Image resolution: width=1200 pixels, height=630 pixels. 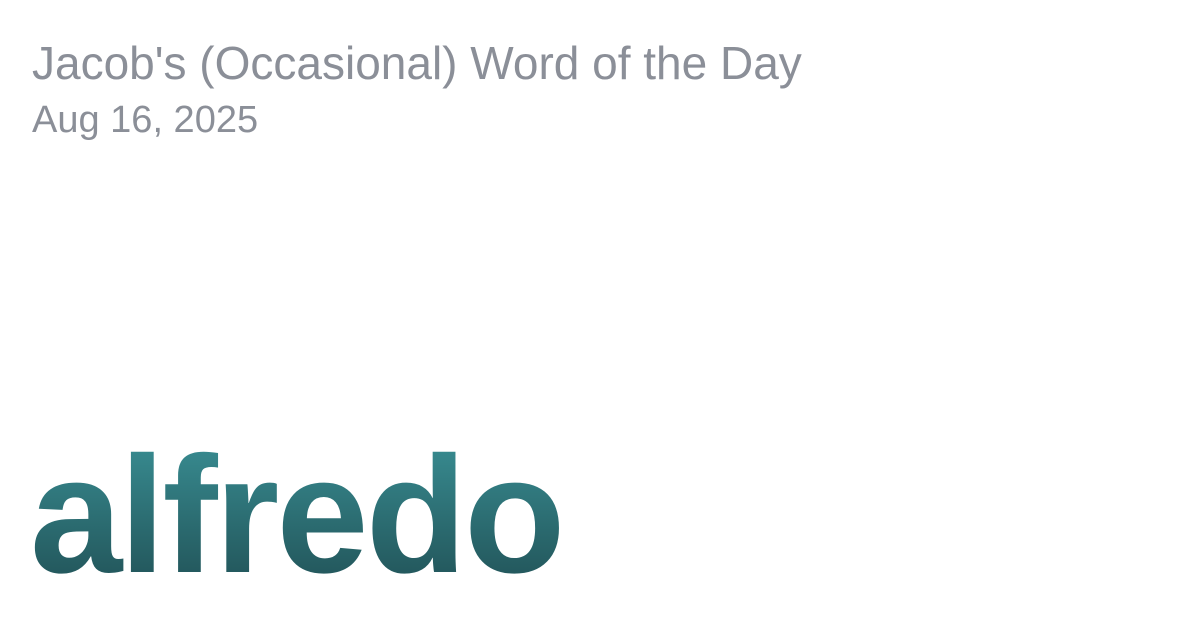 I want to click on site-title: Jacob's (Occasional) Word of the Day, so click(x=417, y=63).